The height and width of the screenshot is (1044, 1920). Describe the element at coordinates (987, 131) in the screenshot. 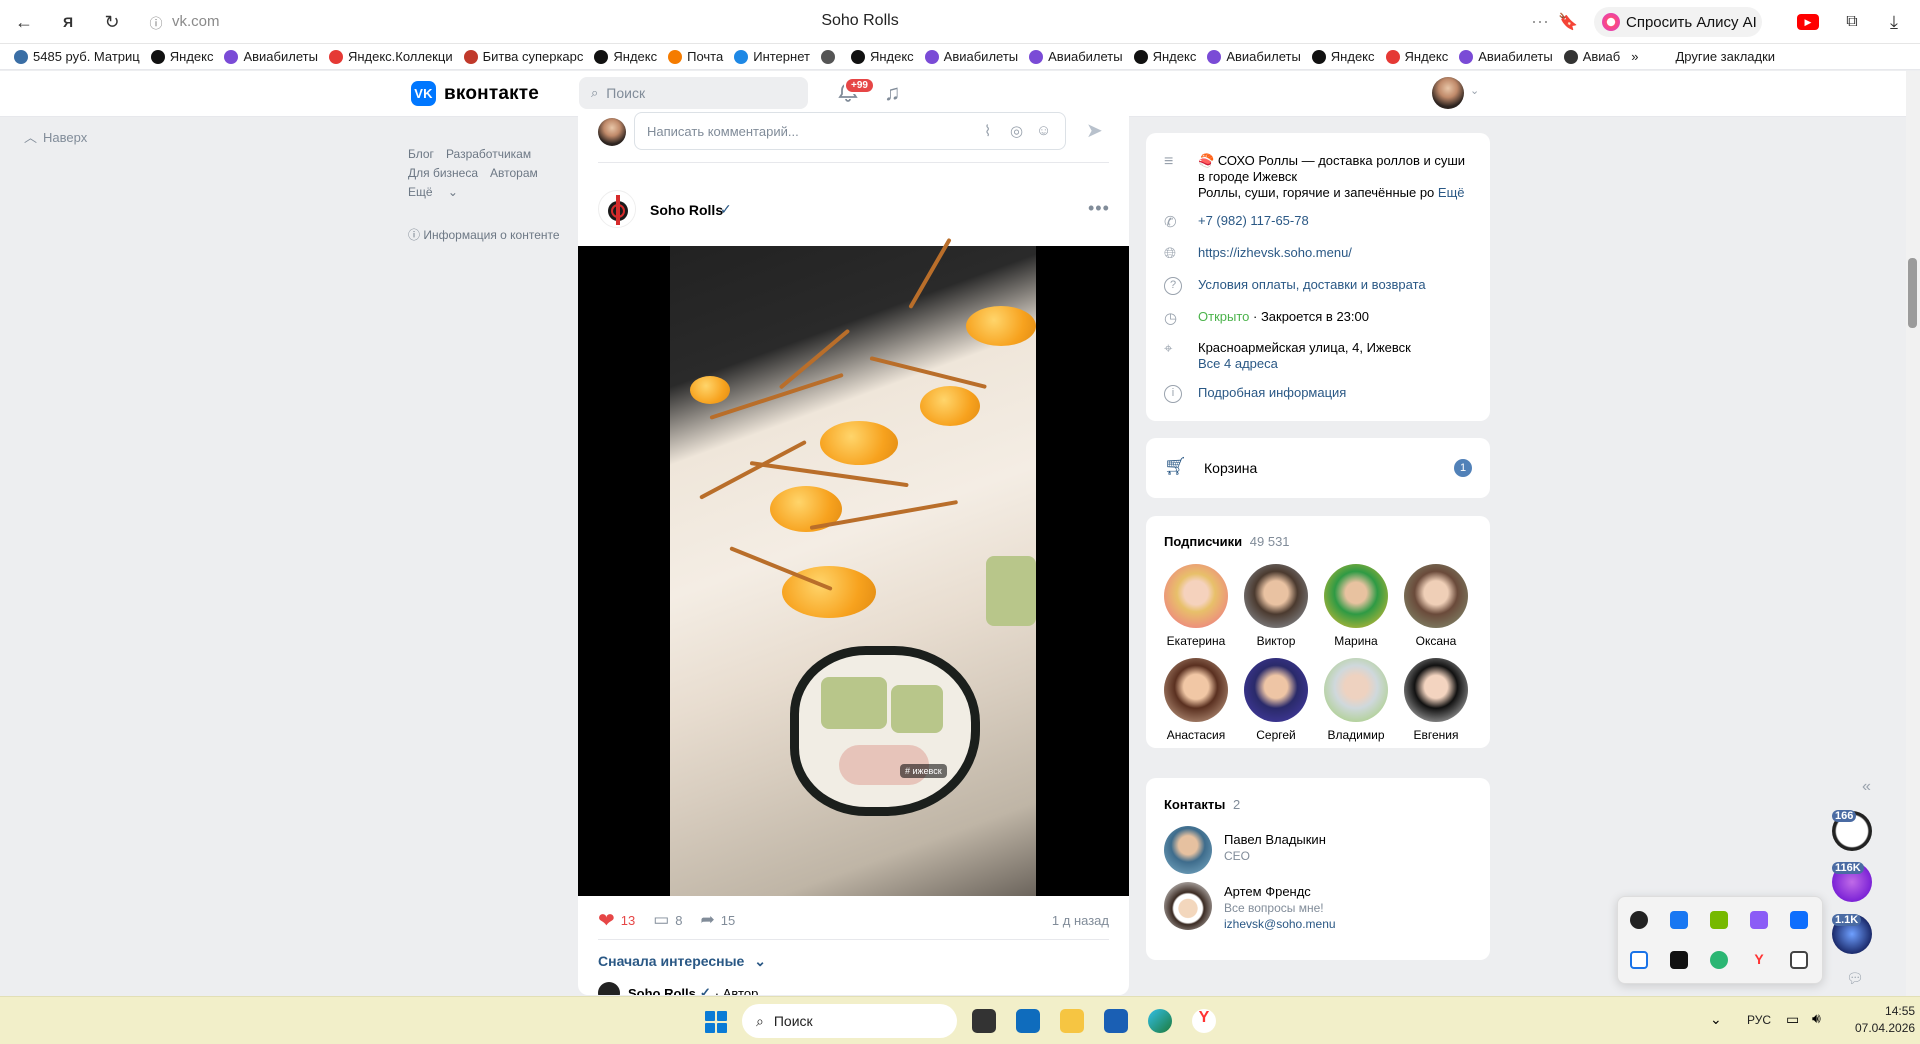

I see `attach-icon: ⌇` at that location.